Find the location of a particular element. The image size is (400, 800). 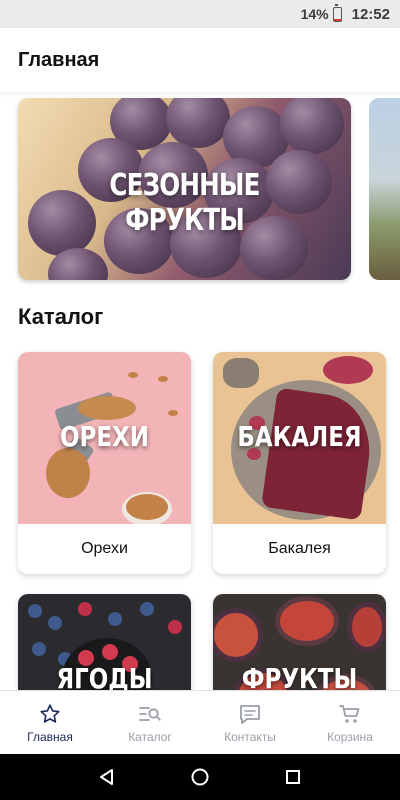

clock: 12:52 is located at coordinates (370, 14).